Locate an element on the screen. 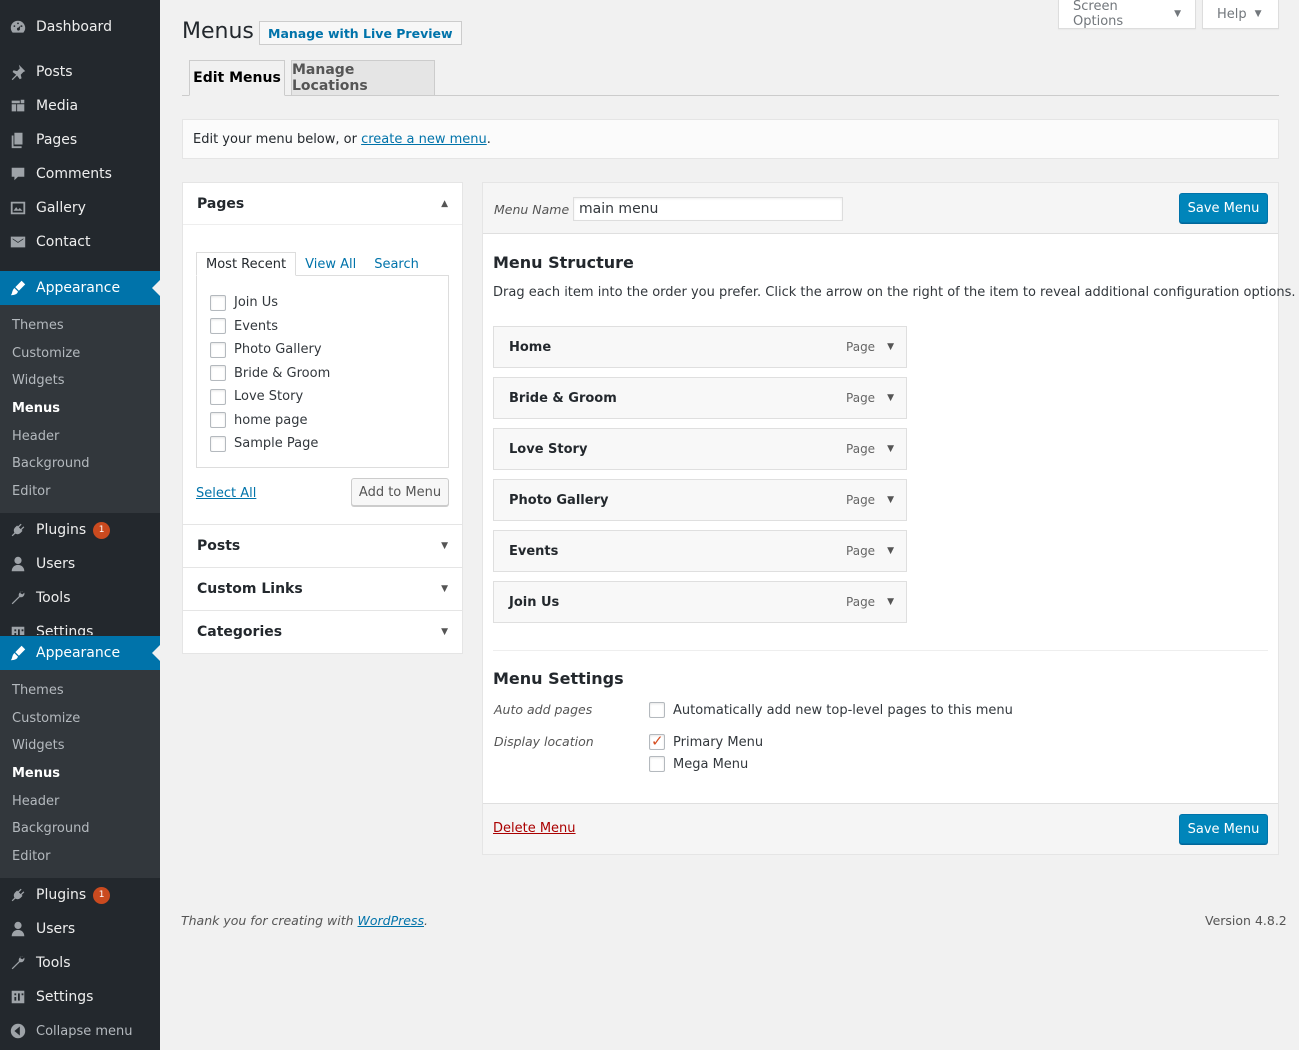 The height and width of the screenshot is (1050, 1299). mega-menu-checkbox is located at coordinates (657, 764).